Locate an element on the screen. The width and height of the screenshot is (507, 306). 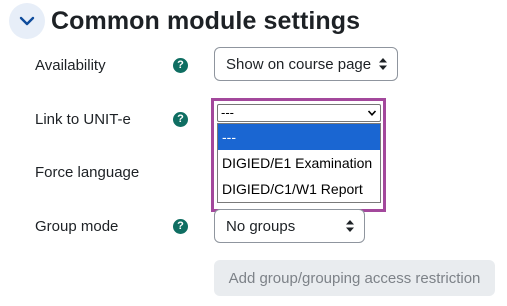
group-mode-select-value: No groups is located at coordinates (261, 226).